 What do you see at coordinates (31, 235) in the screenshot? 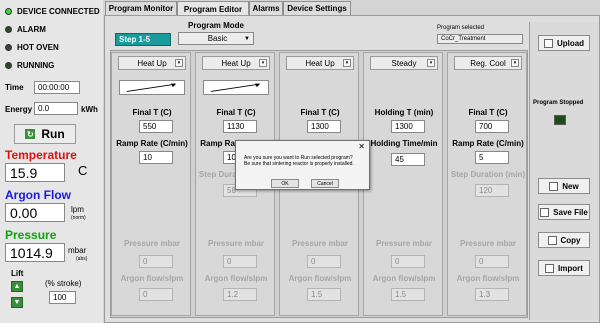
I see `pressure-label: Pressure` at bounding box center [31, 235].